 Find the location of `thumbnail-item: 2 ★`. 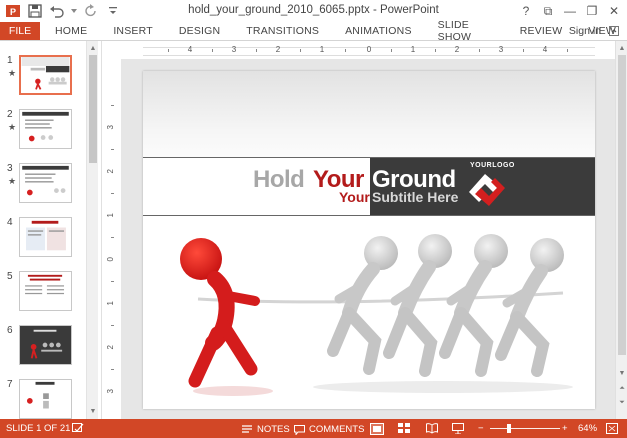

thumbnail-item: 2 ★ is located at coordinates (43, 134).